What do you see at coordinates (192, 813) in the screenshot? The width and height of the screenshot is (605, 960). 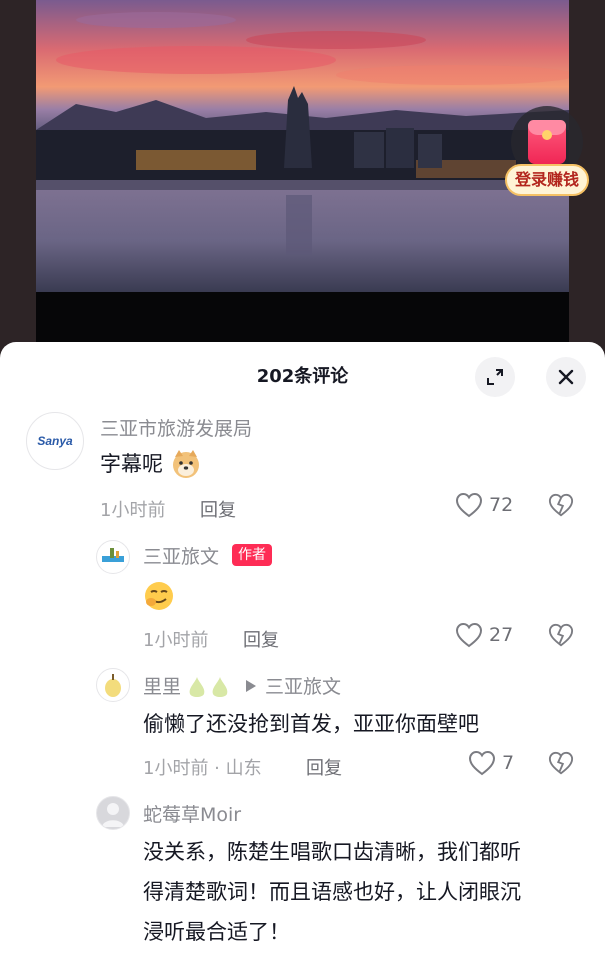 I see `user-name: 蛇莓草Moir` at bounding box center [192, 813].